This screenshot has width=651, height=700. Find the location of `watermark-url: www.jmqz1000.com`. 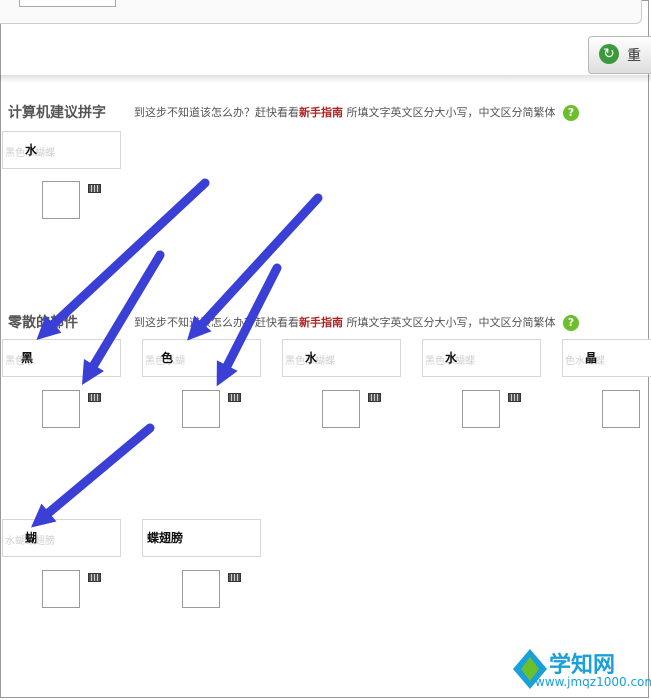

watermark-url: www.jmqz1000.com is located at coordinates (593, 682).